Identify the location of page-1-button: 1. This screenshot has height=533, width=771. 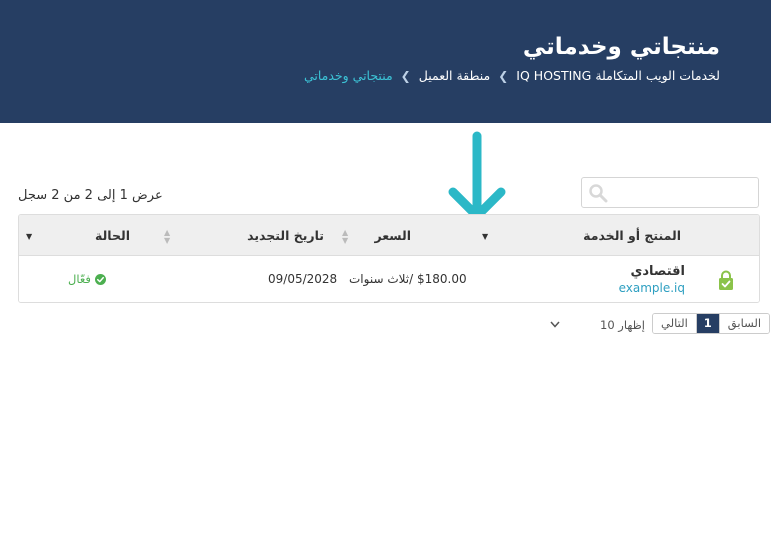
(707, 323).